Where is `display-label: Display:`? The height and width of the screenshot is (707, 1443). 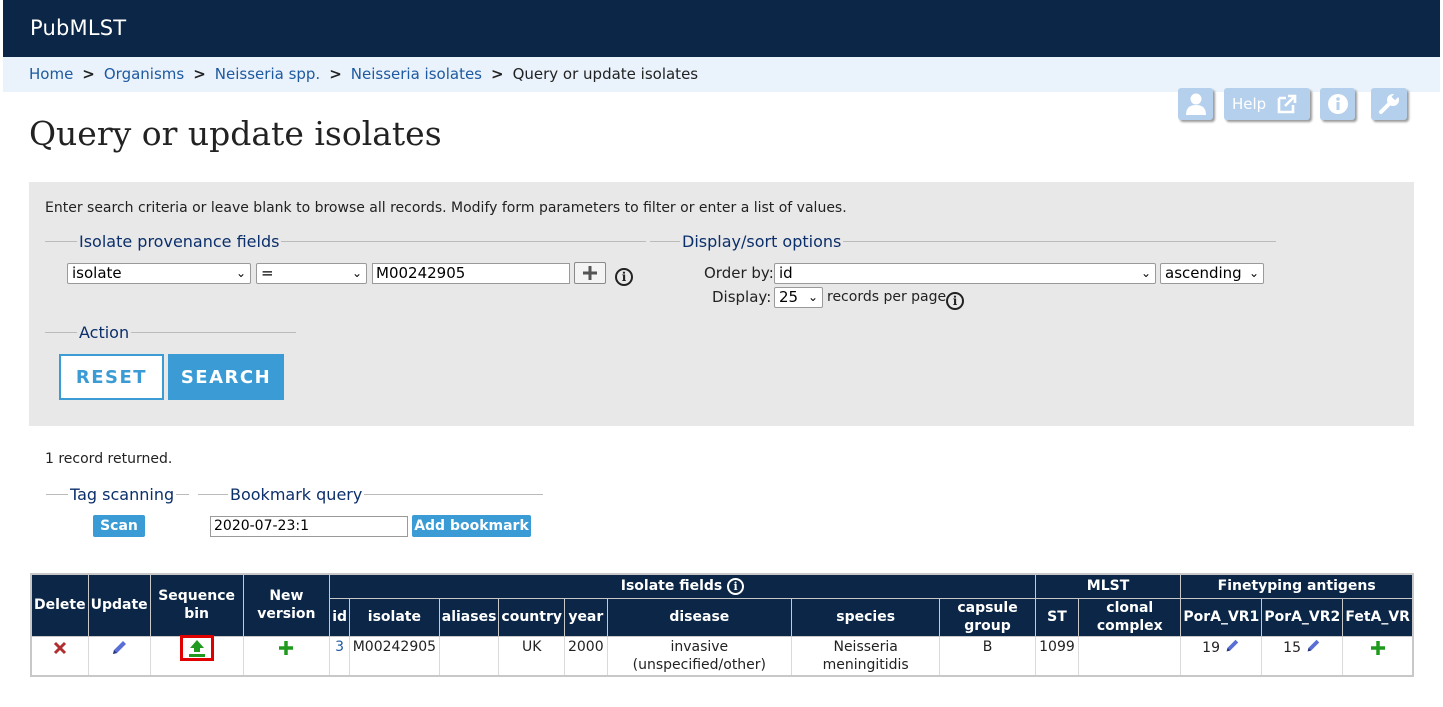
display-label: Display: is located at coordinates (742, 297).